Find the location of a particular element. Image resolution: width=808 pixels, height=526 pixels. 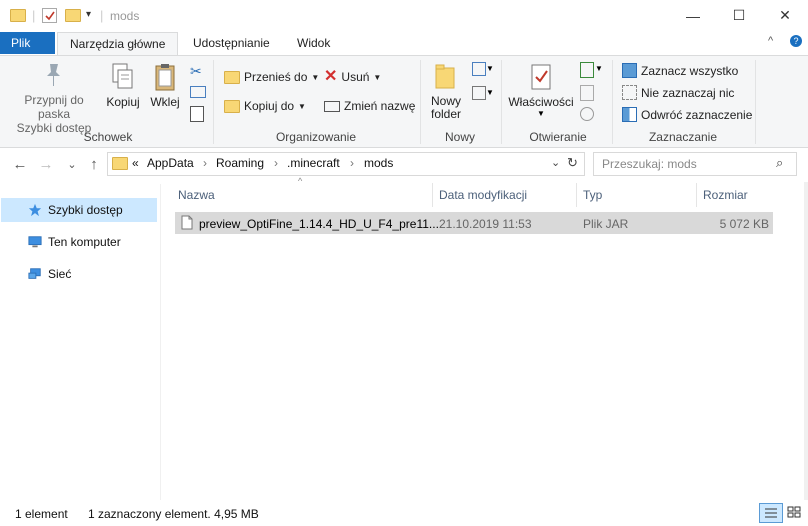

folder-icon is located at coordinates (18, 15).